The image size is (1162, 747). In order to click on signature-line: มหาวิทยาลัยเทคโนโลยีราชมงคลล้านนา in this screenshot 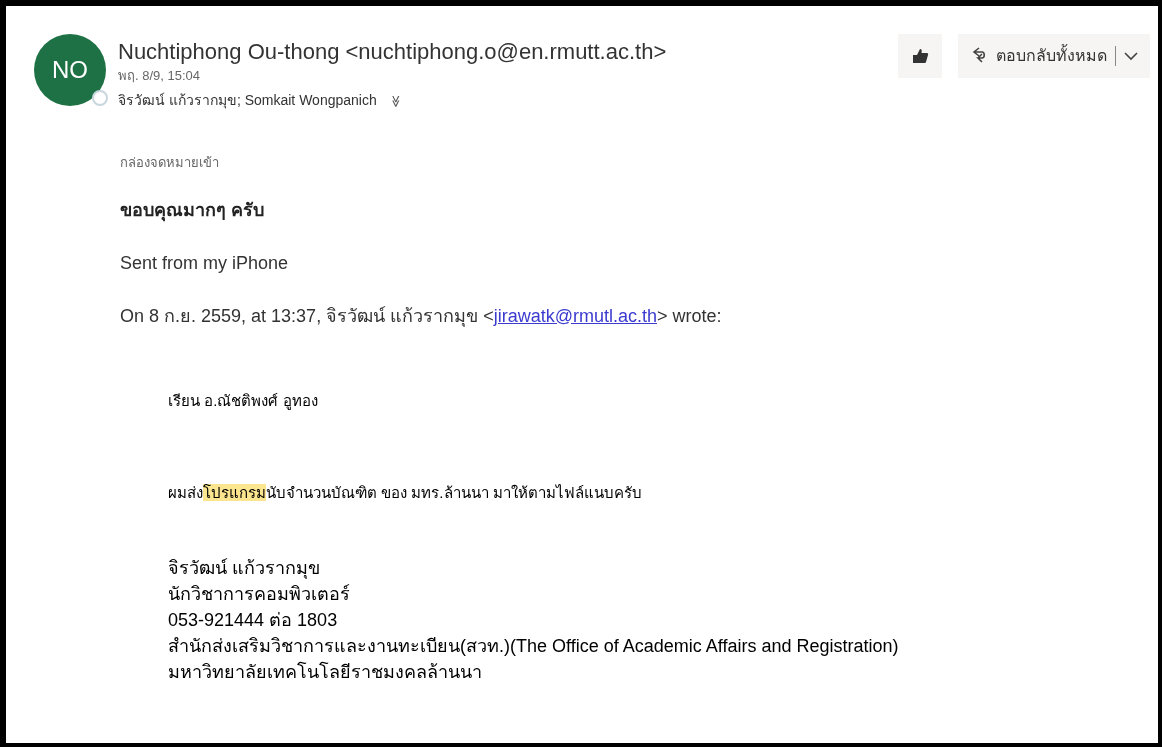, I will do `click(325, 672)`.